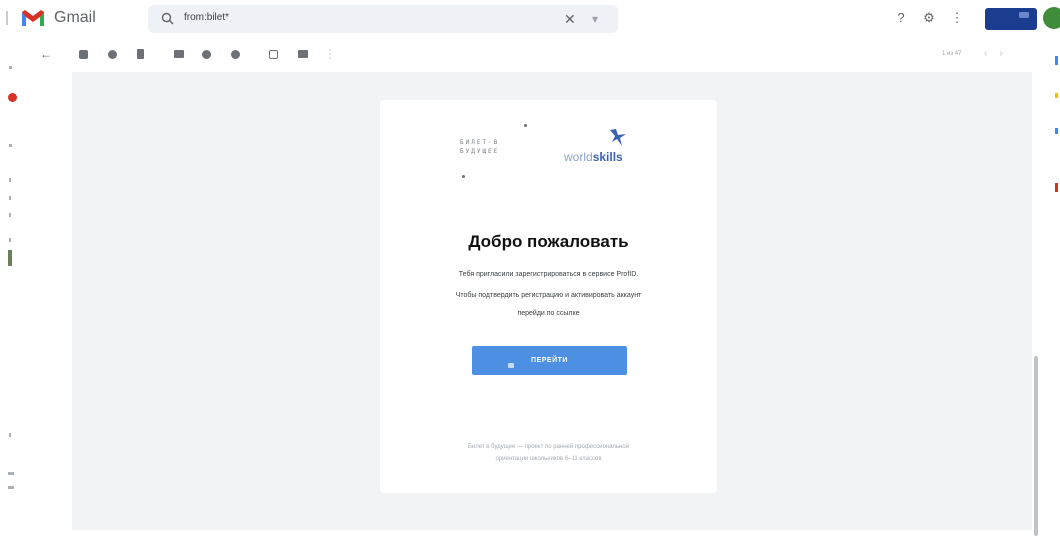 The height and width of the screenshot is (557, 1060). I want to click on link-icon, so click(511, 365).